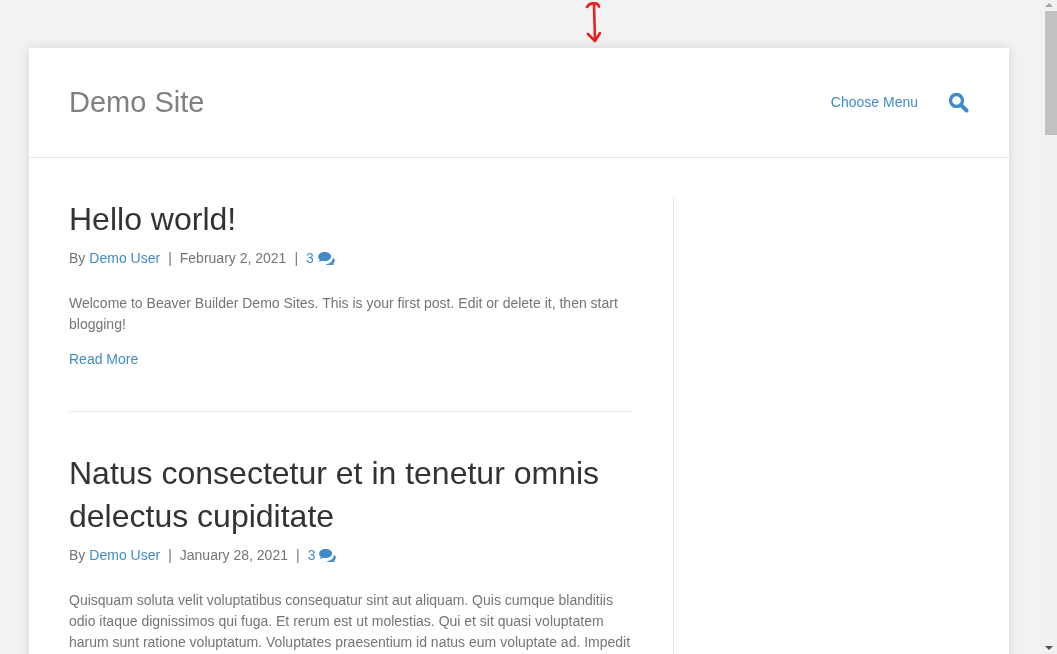 The height and width of the screenshot is (654, 1057). I want to click on scrollbar-thumb, so click(1050, 73).